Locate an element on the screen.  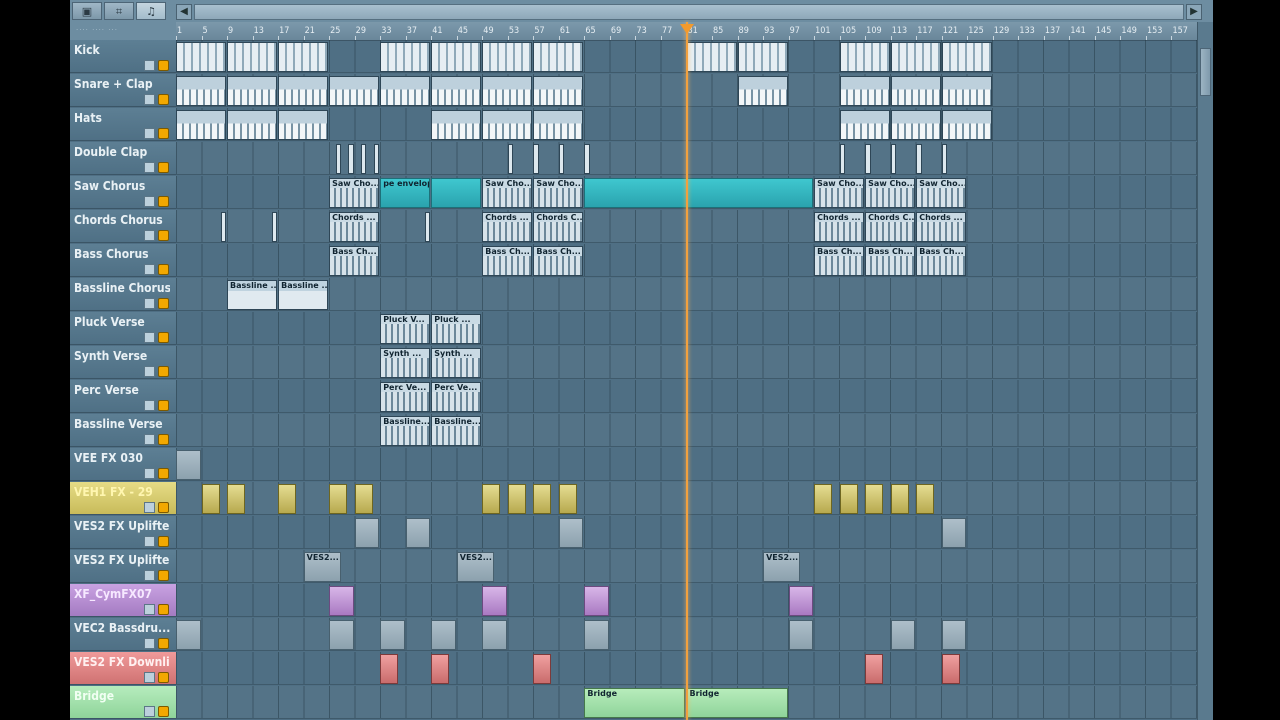
track-header: Saw Chorus is located at coordinates (123, 192).